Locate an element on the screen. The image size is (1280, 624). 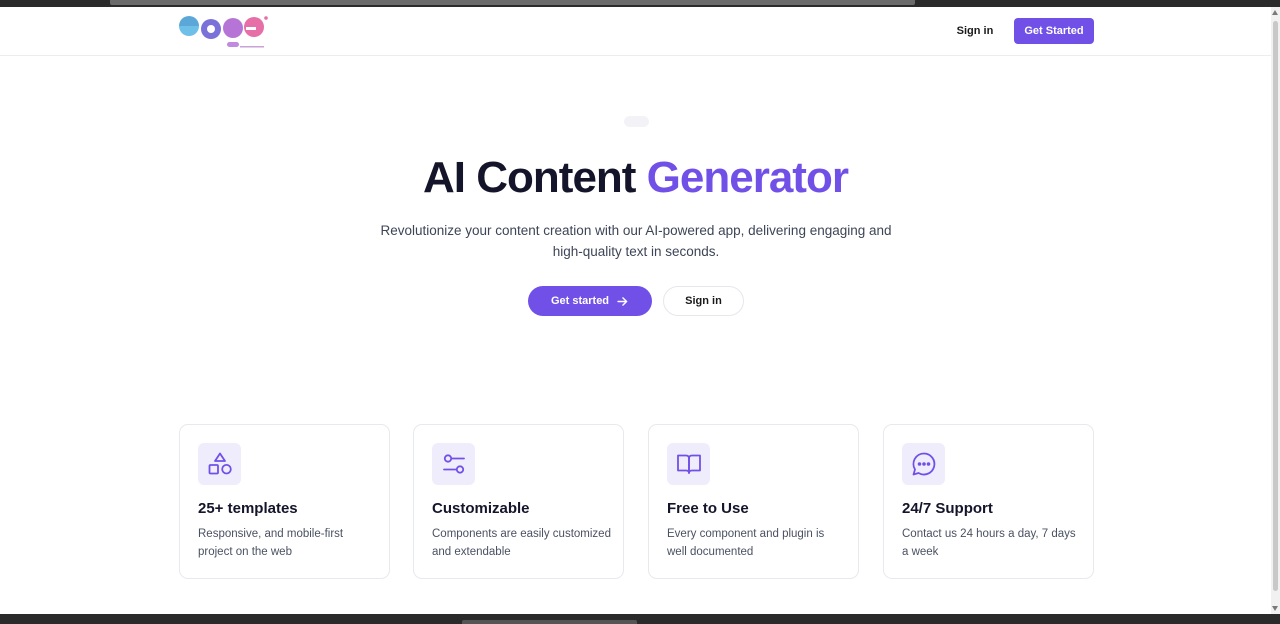
scrollbar-thumb is located at coordinates (1275, 306).